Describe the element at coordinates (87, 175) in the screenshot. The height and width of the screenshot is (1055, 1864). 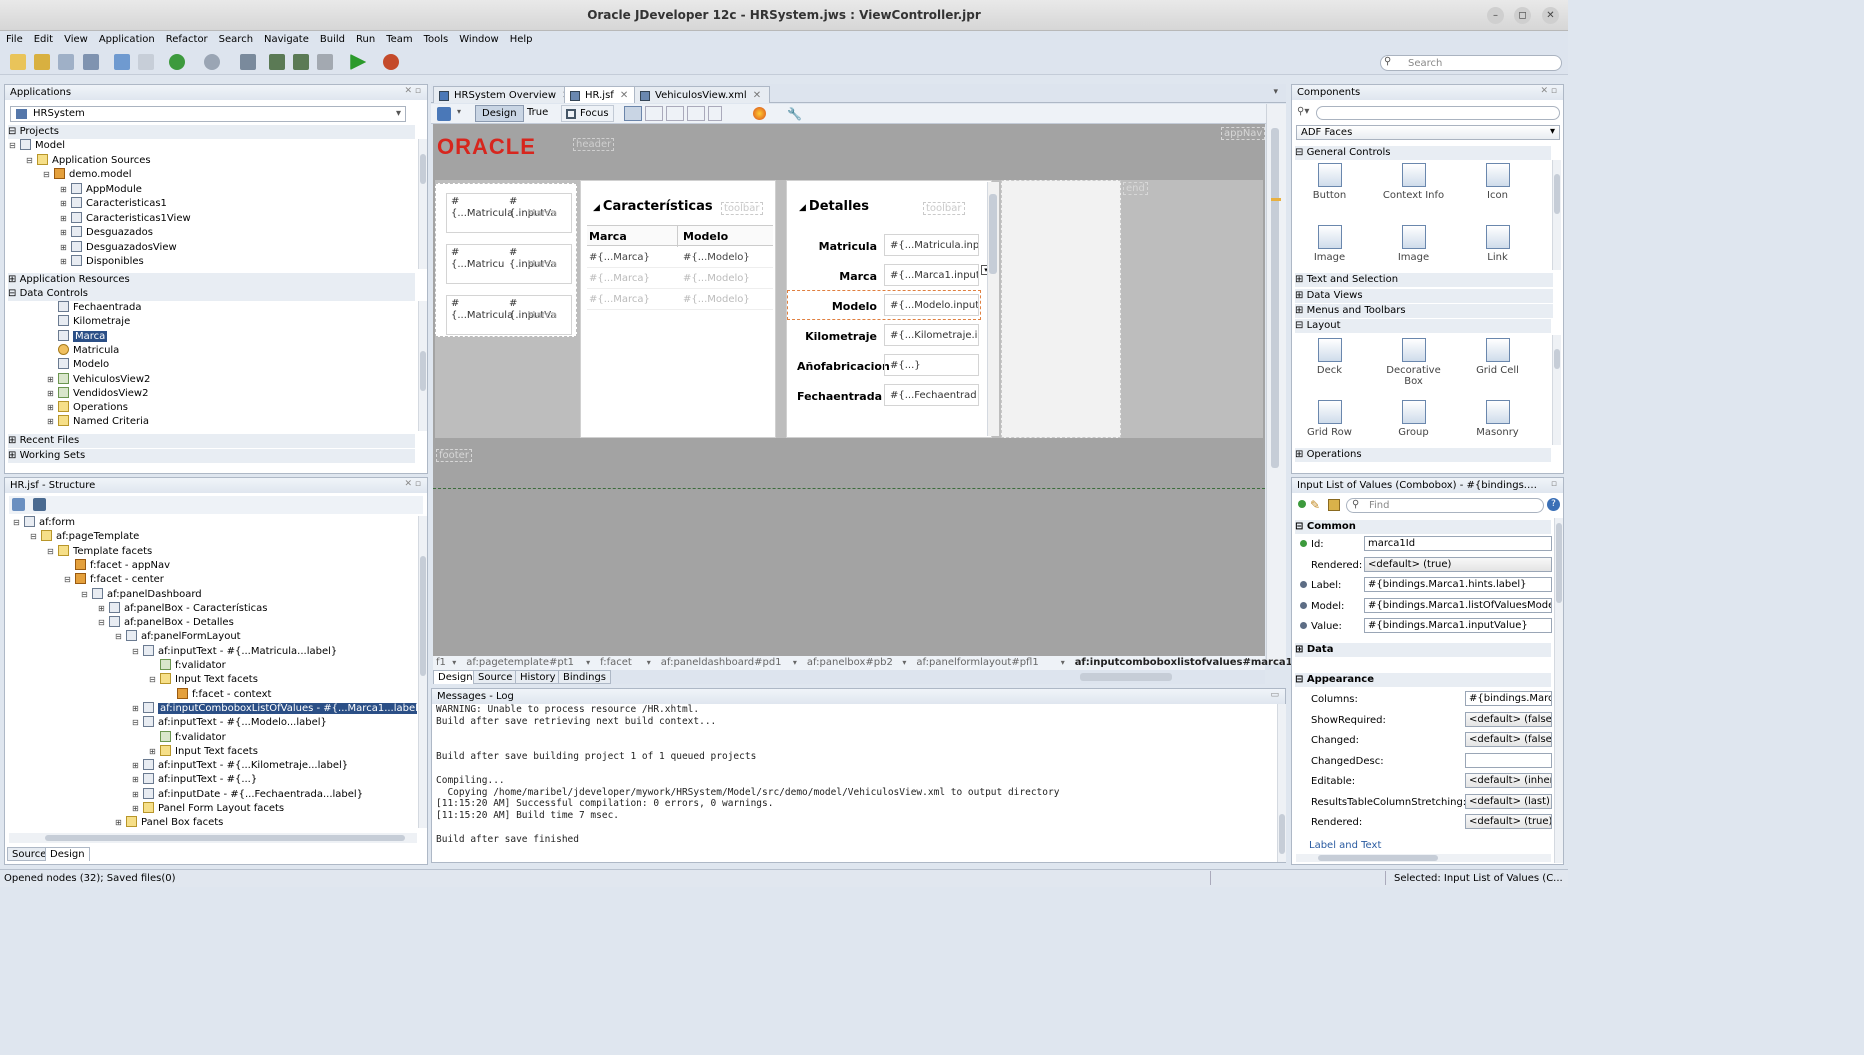
I see `tree-node: ⊟ demo.model` at that location.